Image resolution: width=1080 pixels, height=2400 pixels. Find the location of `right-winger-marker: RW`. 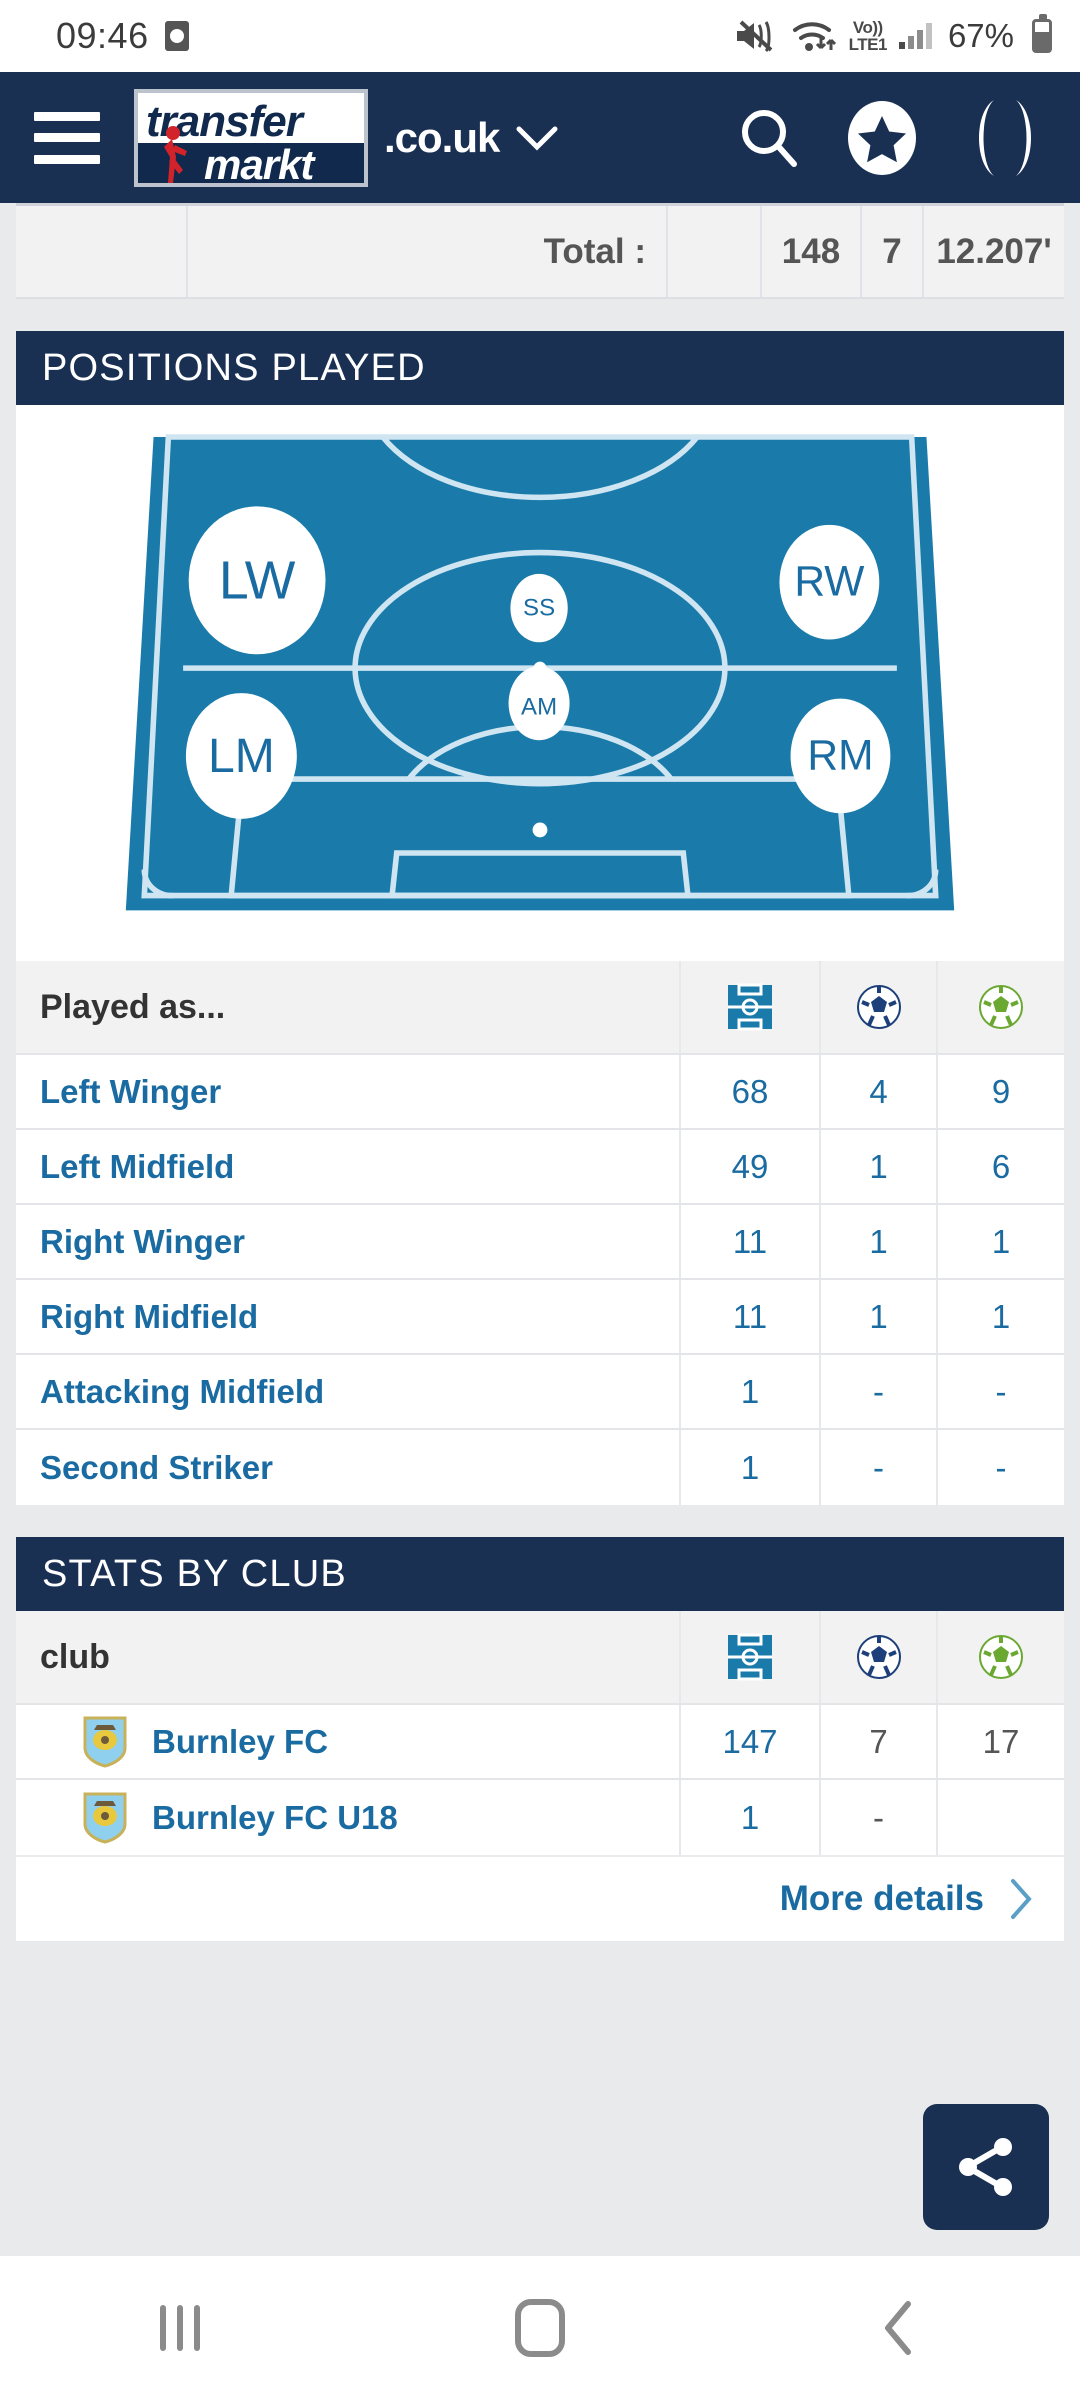

right-winger-marker: RW is located at coordinates (829, 582).